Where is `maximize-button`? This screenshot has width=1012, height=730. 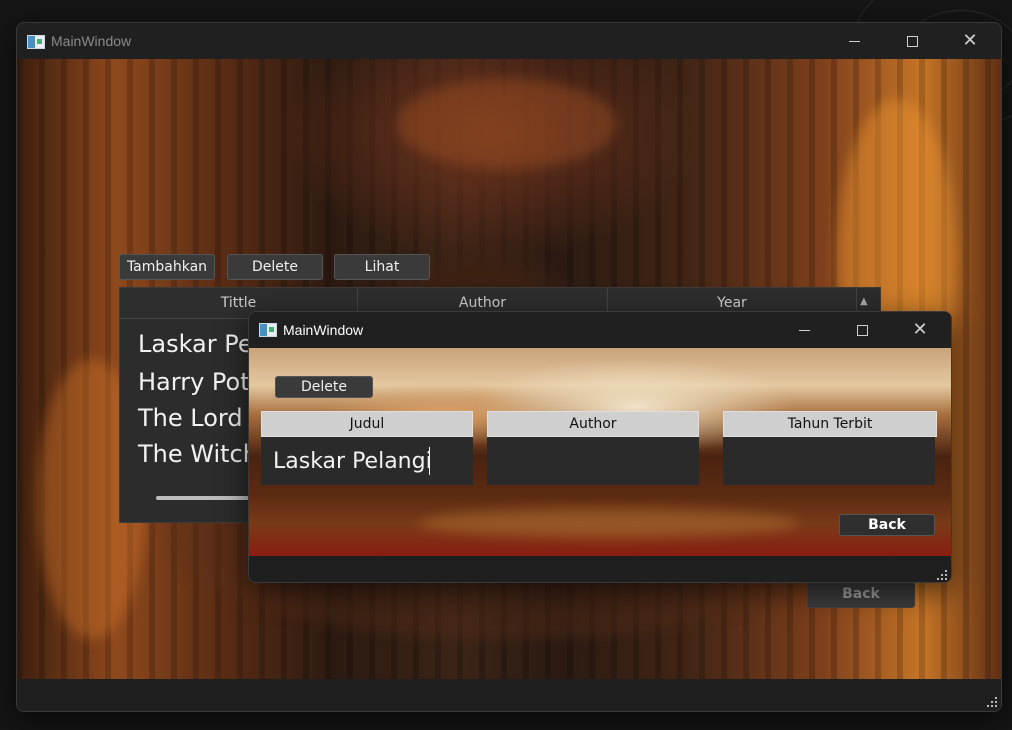
maximize-button is located at coordinates (912, 41).